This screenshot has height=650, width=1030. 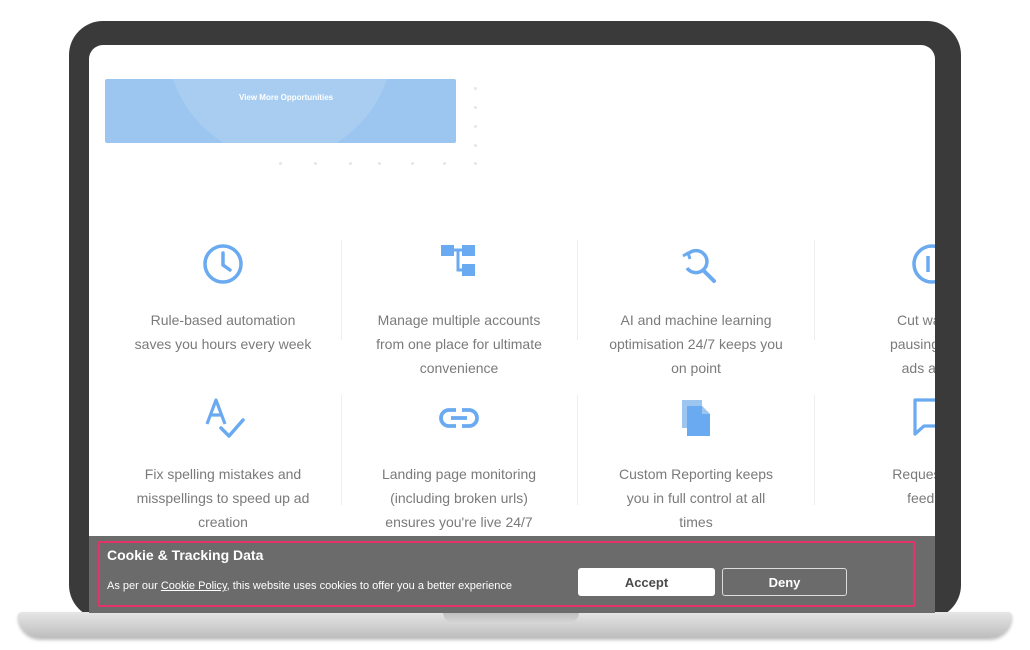 What do you see at coordinates (918, 368) in the screenshot?
I see `feature-text-line: ads and k` at bounding box center [918, 368].